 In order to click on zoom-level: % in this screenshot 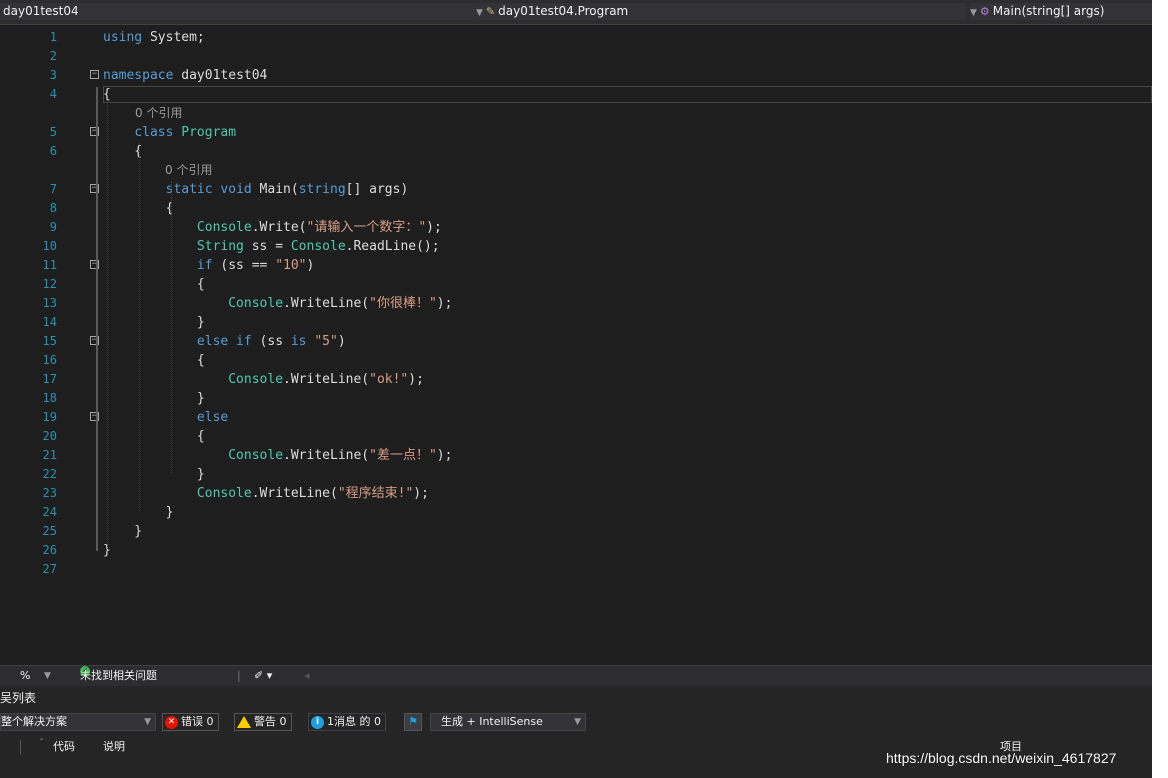, I will do `click(25, 676)`.